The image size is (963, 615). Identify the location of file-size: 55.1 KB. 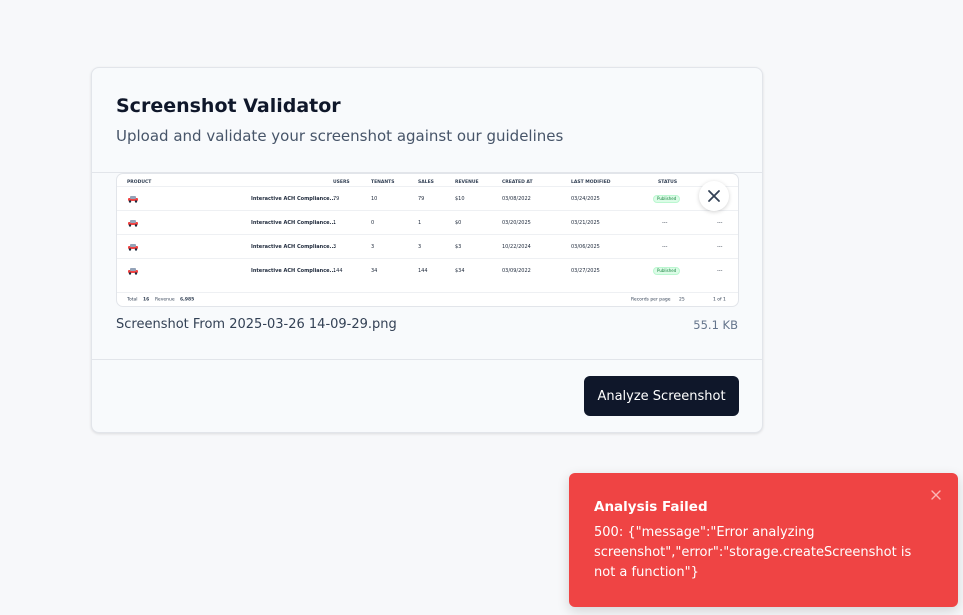
(715, 325).